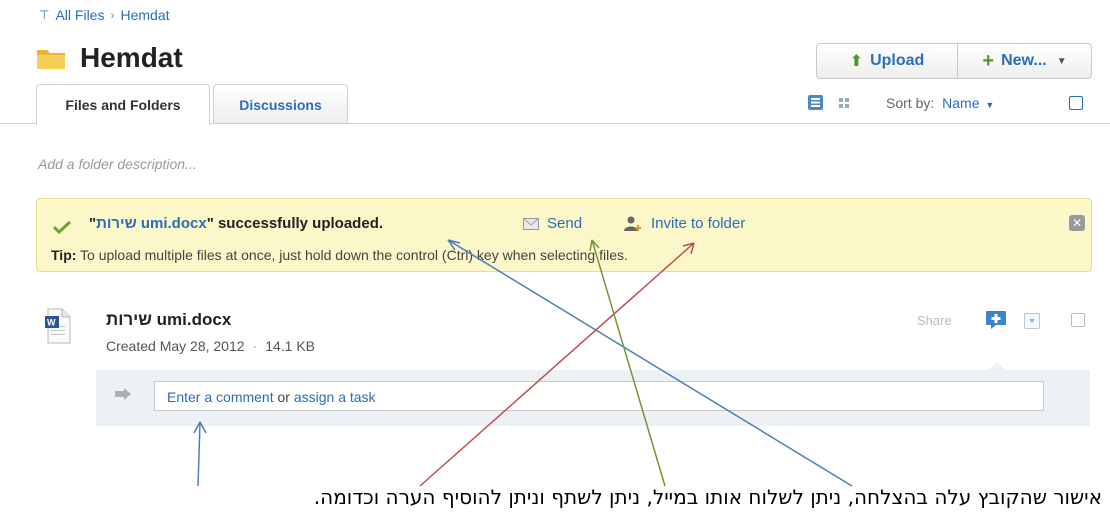 Image resolution: width=1110 pixels, height=522 pixels. What do you see at coordinates (910, 103) in the screenshot?
I see `sort-label: Sort by:` at bounding box center [910, 103].